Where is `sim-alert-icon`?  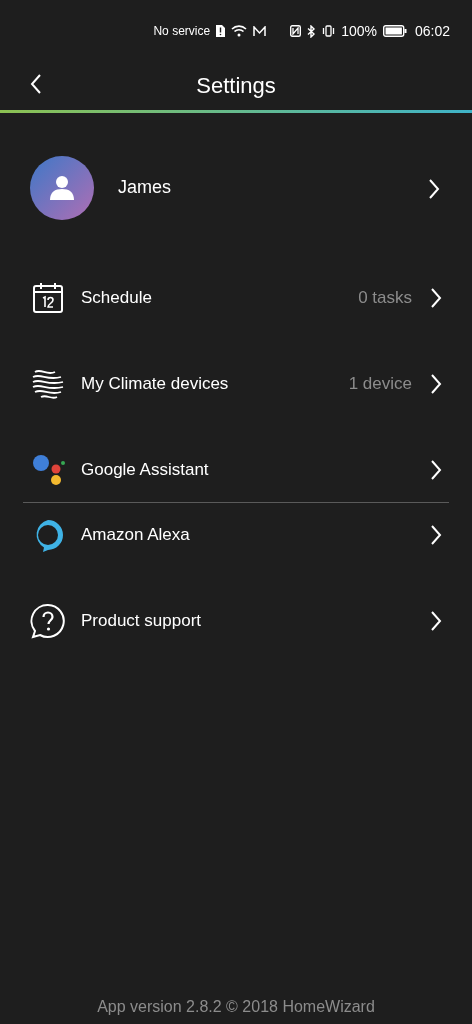 sim-alert-icon is located at coordinates (221, 31).